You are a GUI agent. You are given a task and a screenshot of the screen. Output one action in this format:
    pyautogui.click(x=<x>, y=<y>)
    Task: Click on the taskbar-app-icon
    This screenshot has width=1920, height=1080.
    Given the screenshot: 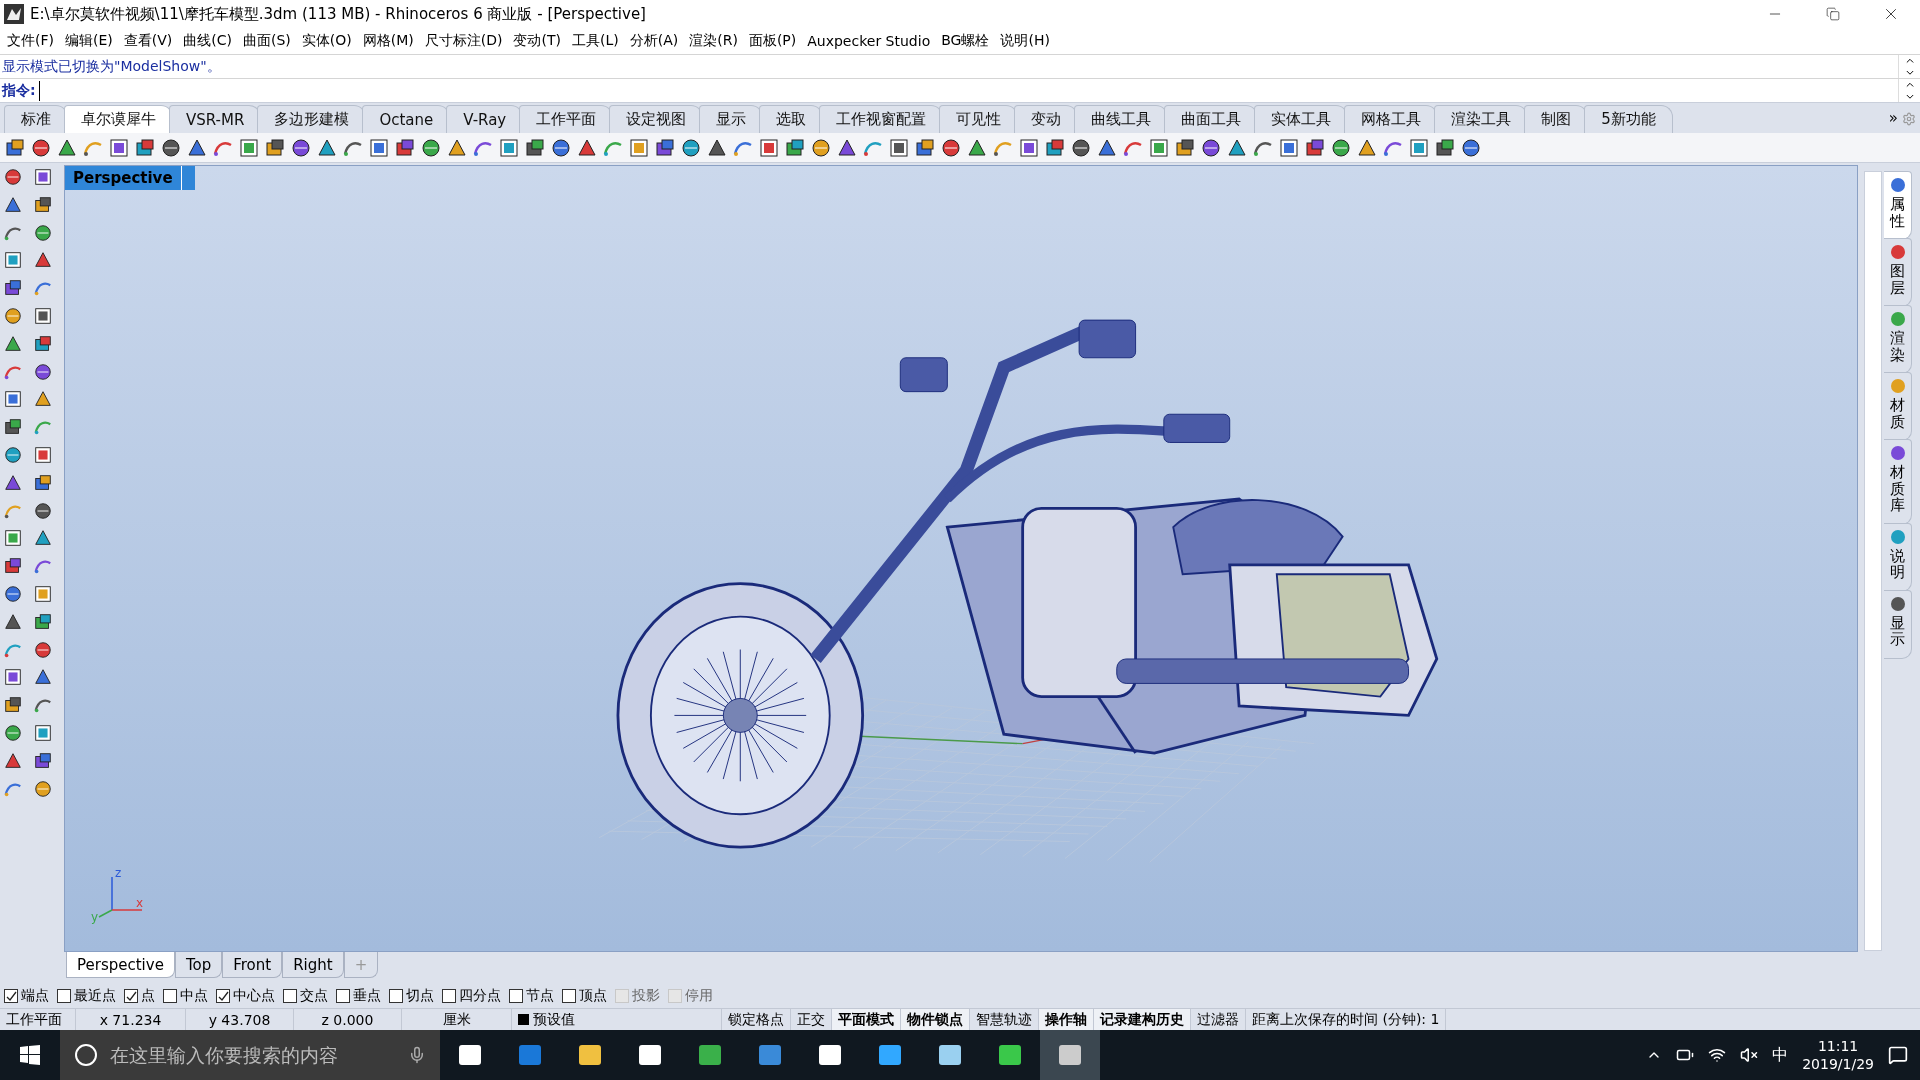 What is the action you would take?
    pyautogui.click(x=1070, y=1055)
    